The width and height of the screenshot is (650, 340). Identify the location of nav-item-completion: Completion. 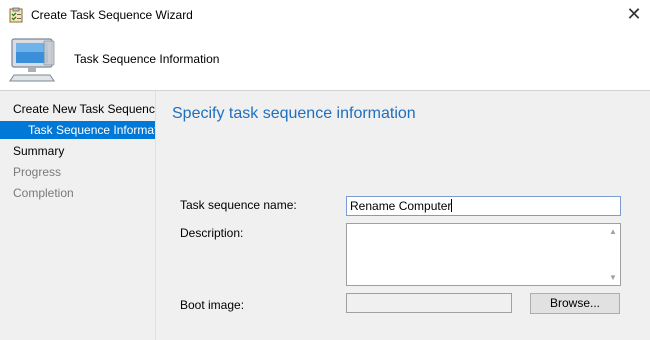
(77, 193).